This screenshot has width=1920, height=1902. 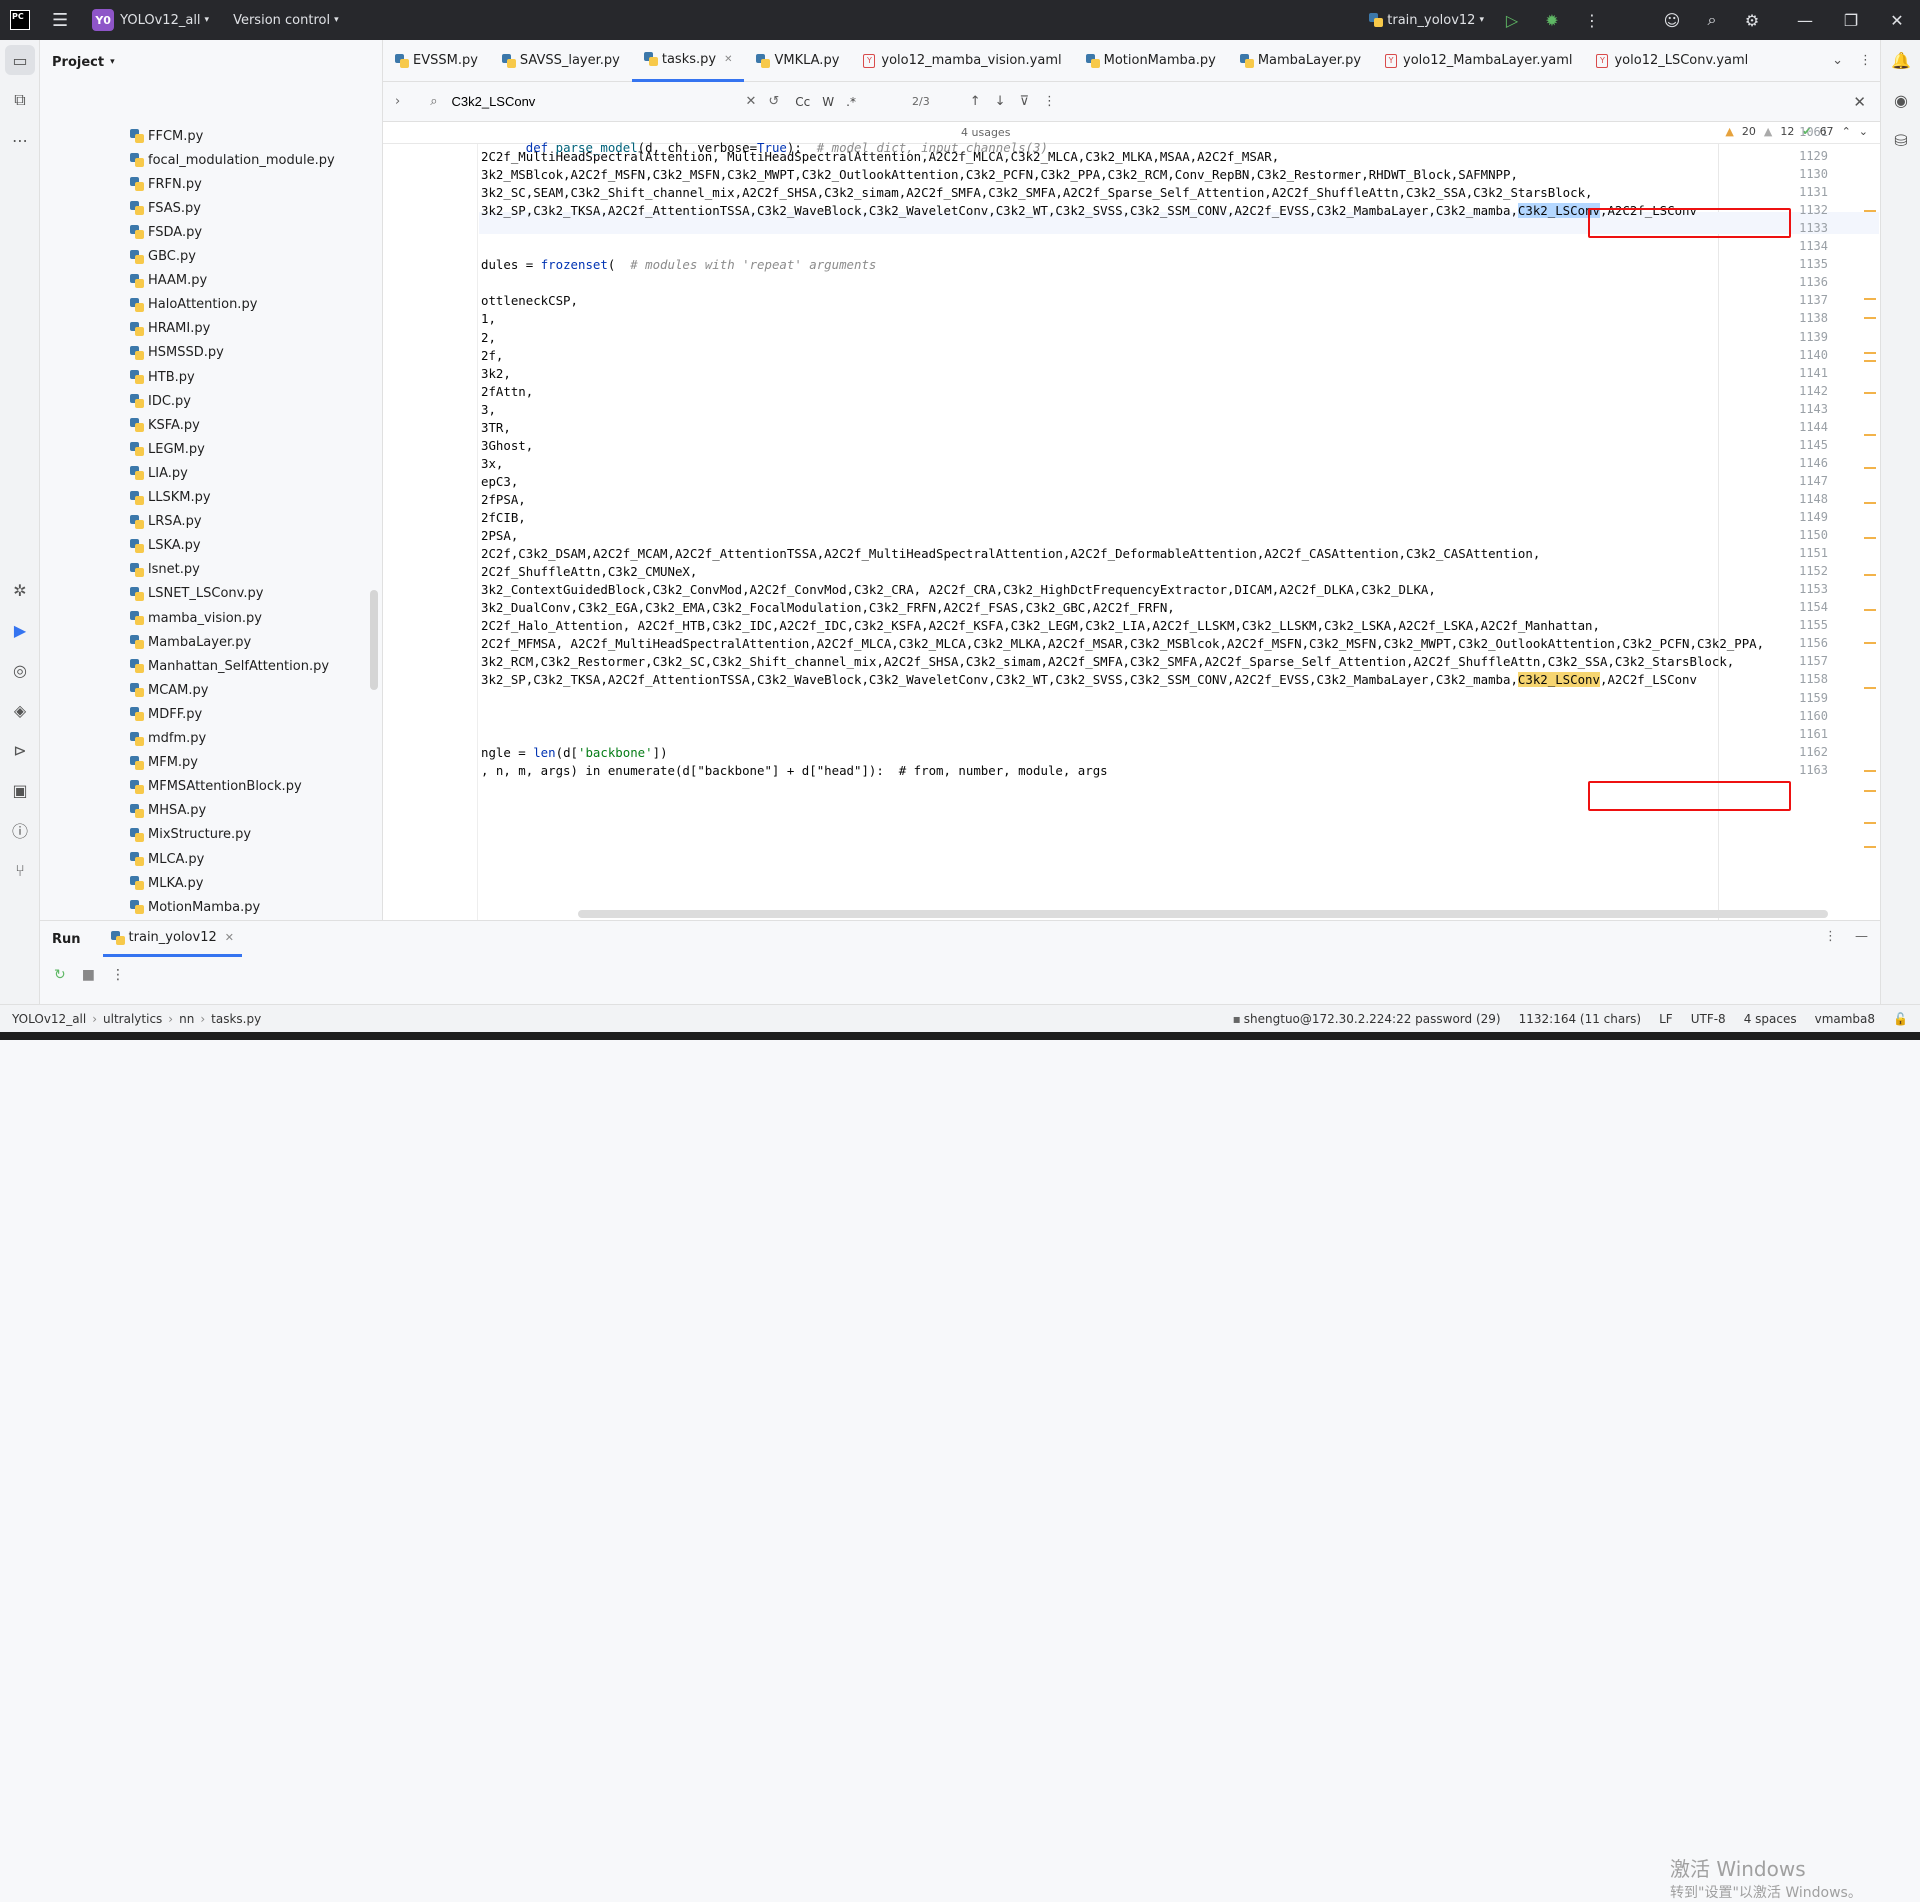 I want to click on run-icon: ▷, so click(x=1512, y=20).